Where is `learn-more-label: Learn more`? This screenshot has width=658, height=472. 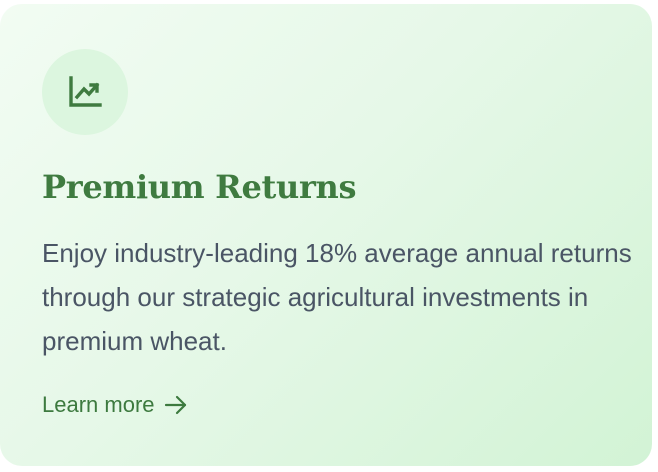 learn-more-label: Learn more is located at coordinates (98, 404).